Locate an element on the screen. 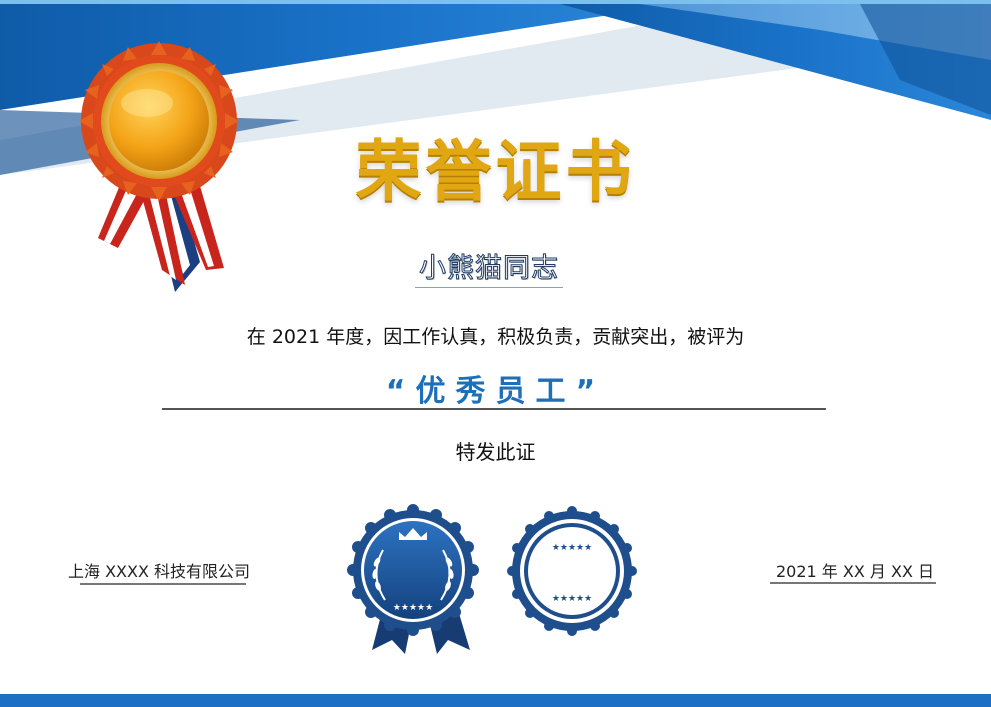 The width and height of the screenshot is (991, 707). bottom-bar is located at coordinates (495, 700).